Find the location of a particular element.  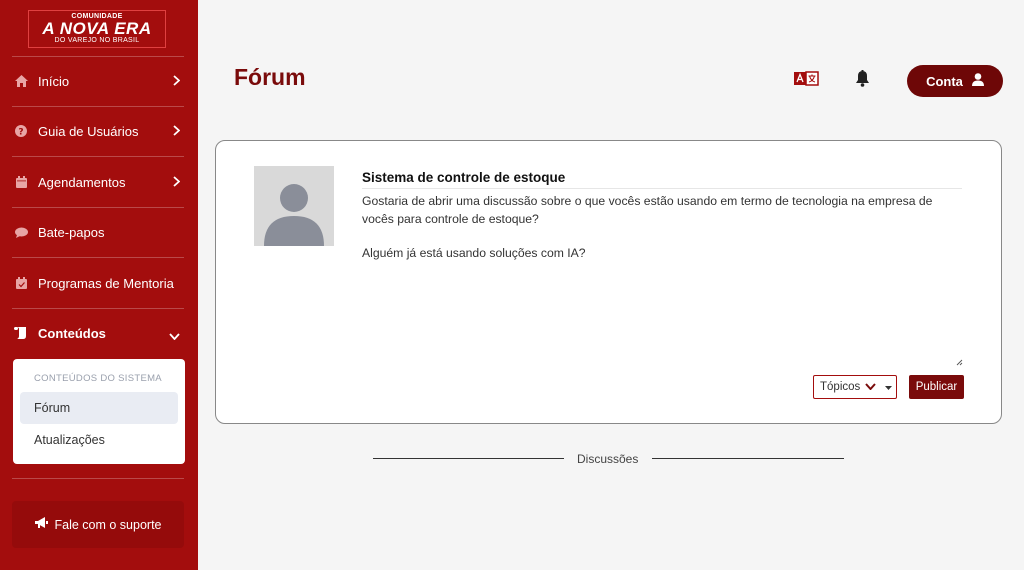

submenu-item-atualizacoes: Atualizações is located at coordinates (99, 440).